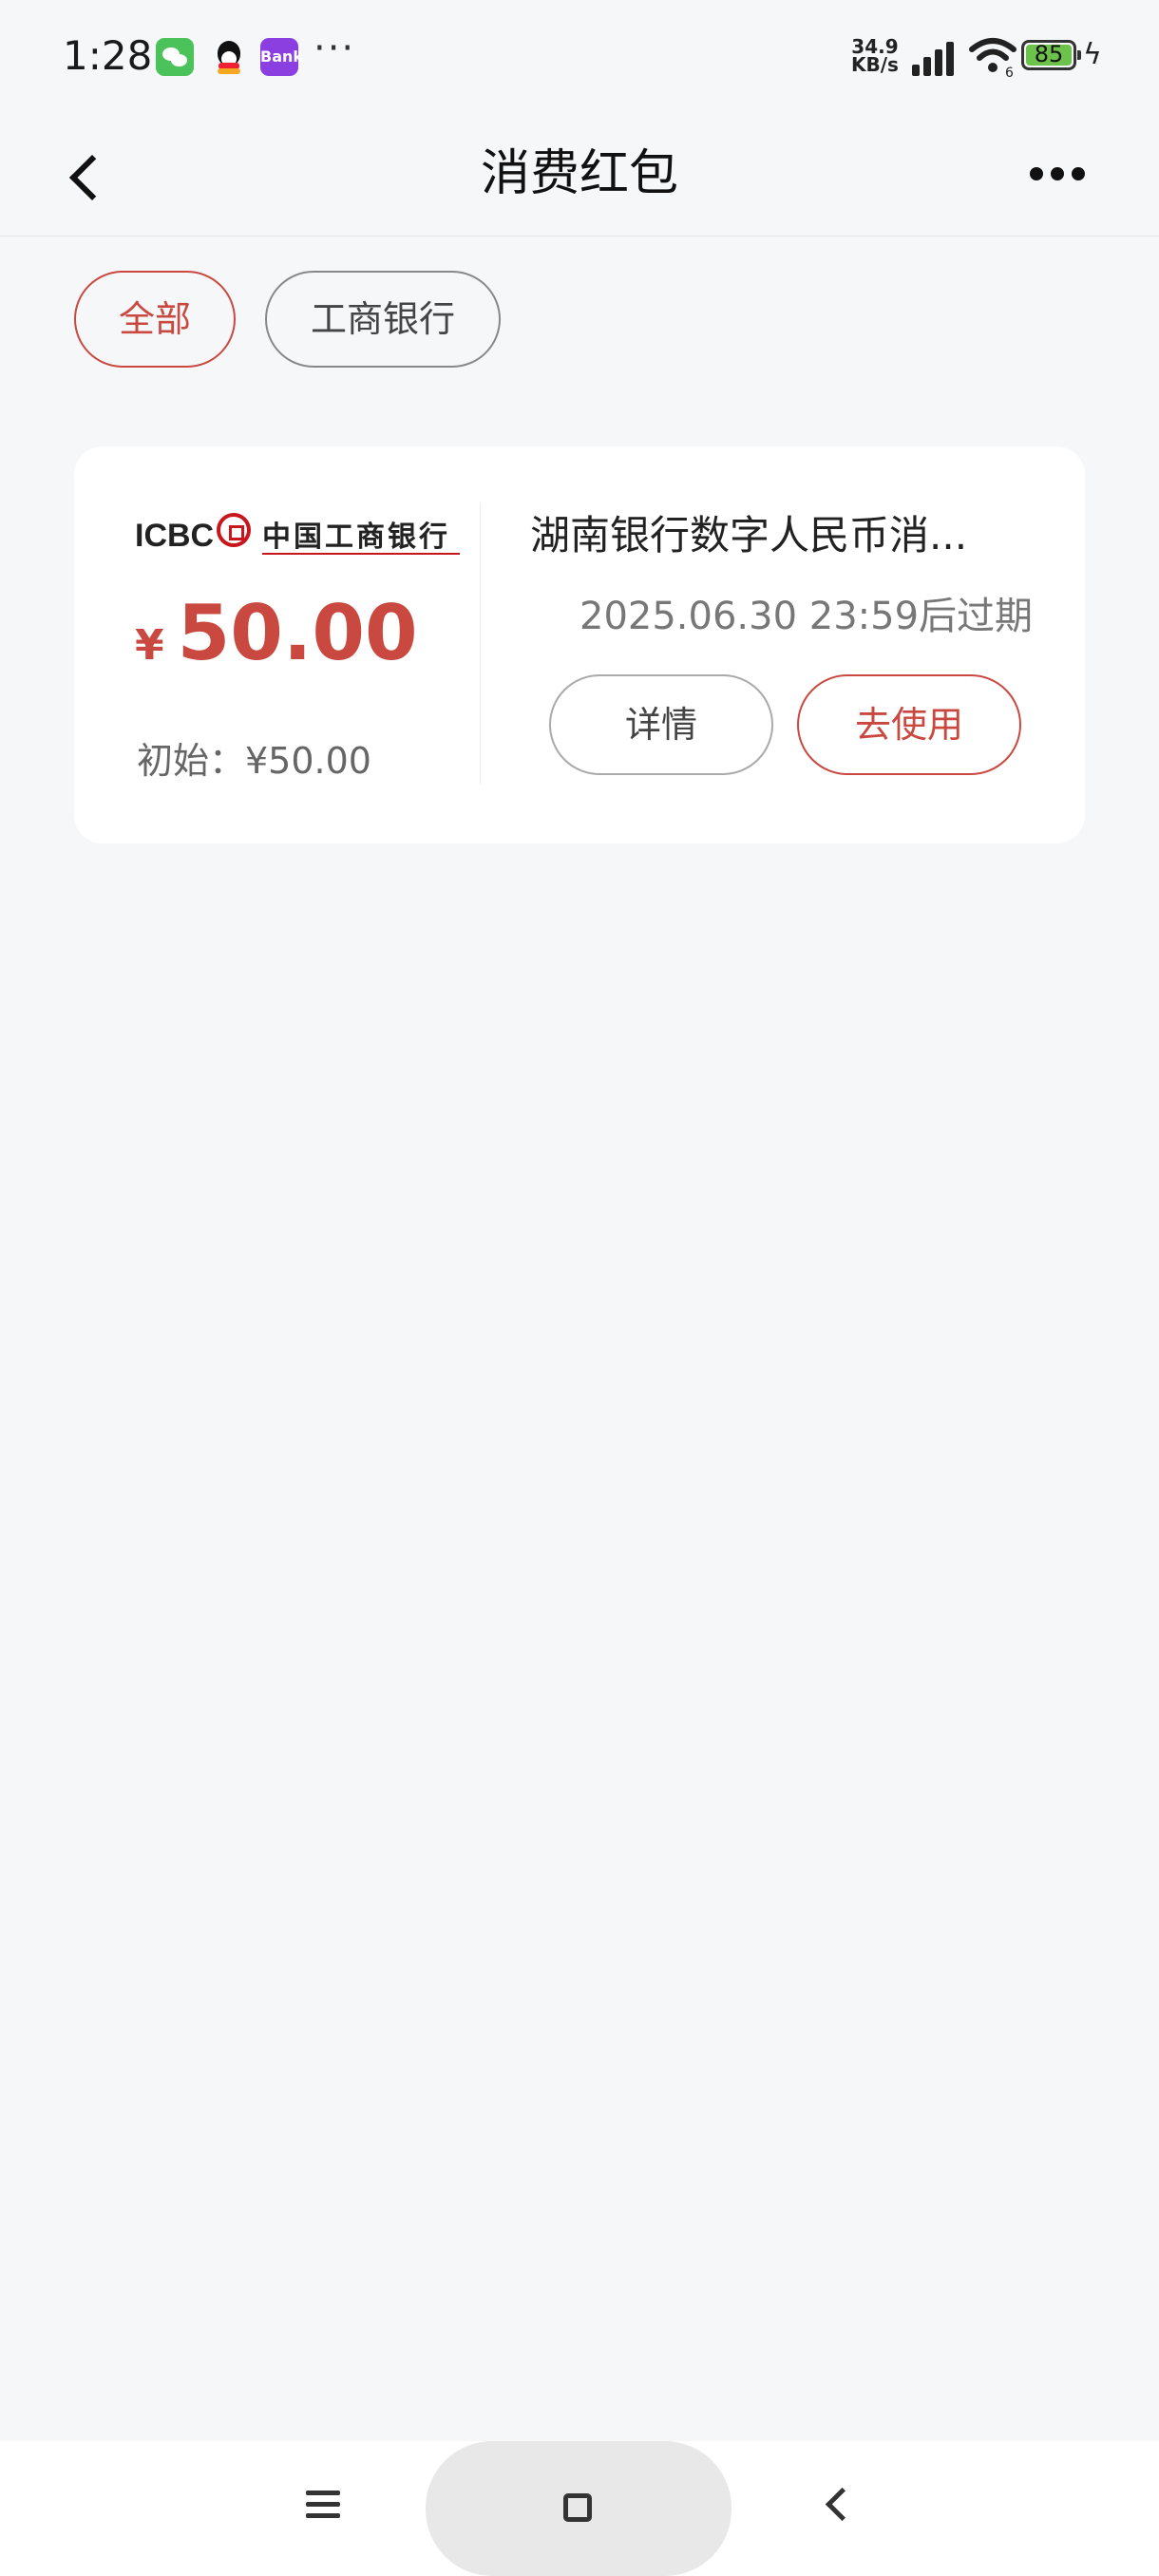 Image resolution: width=1159 pixels, height=2576 pixels. I want to click on page-title: 消费红包, so click(579, 173).